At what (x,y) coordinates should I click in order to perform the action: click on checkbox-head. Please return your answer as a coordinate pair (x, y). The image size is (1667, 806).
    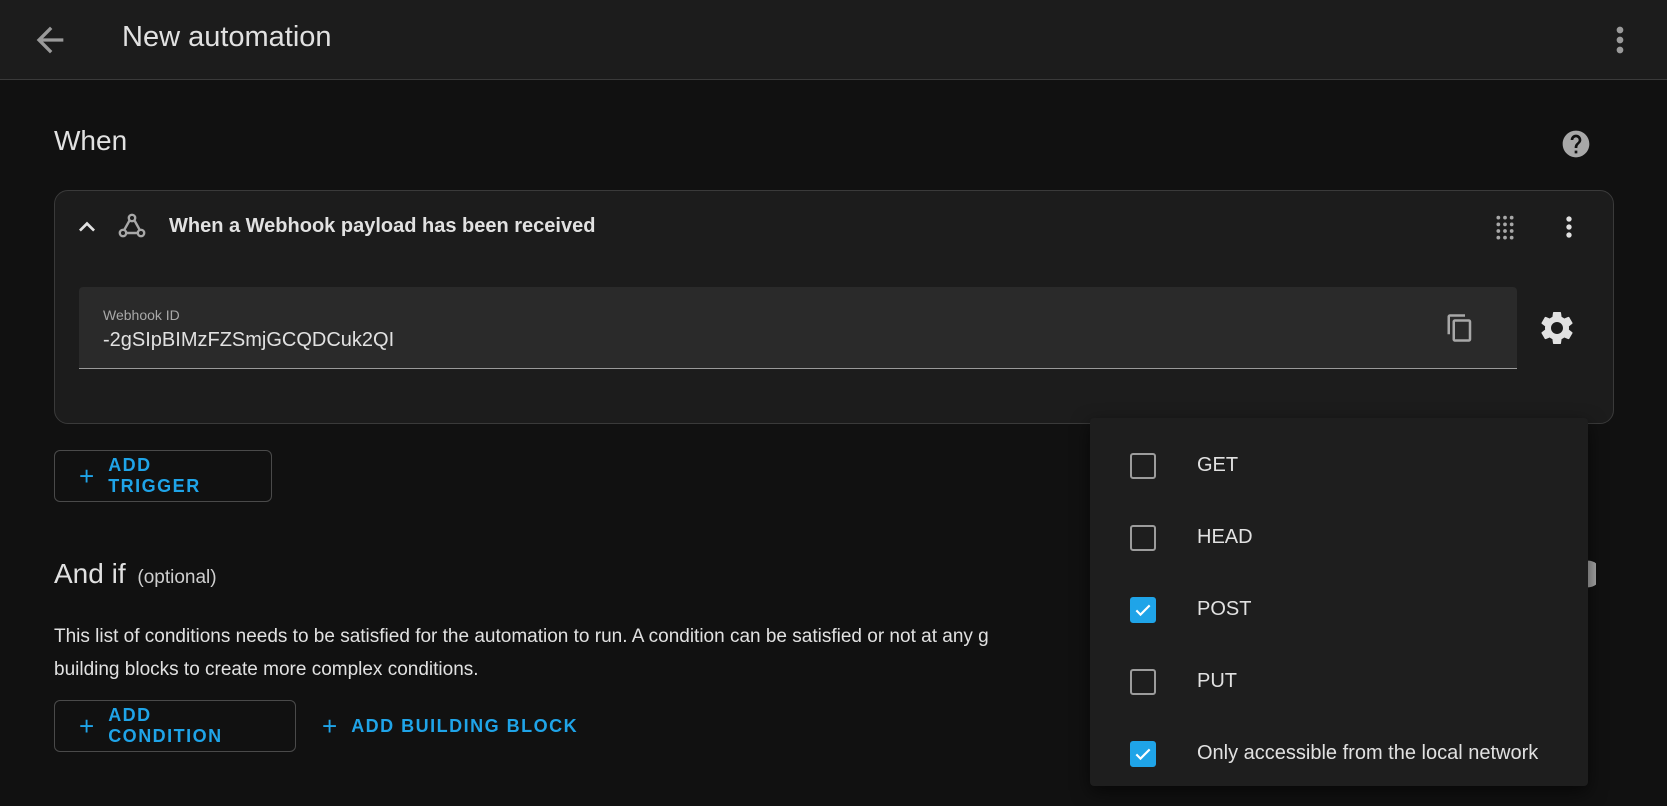
    Looking at the image, I should click on (1143, 538).